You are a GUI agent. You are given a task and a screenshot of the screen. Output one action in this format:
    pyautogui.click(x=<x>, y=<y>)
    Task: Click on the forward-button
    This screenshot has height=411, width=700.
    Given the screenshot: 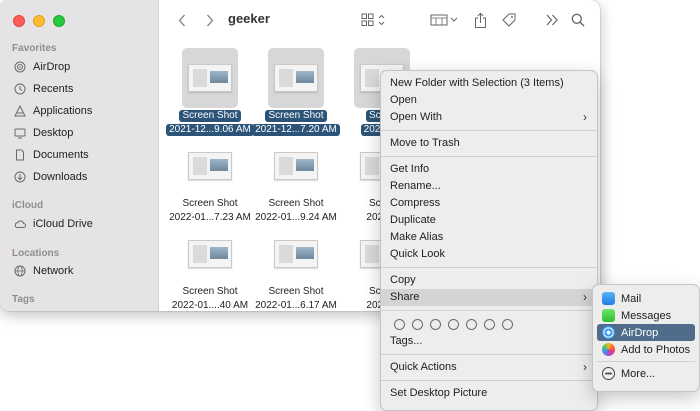 What is the action you would take?
    pyautogui.click(x=210, y=20)
    